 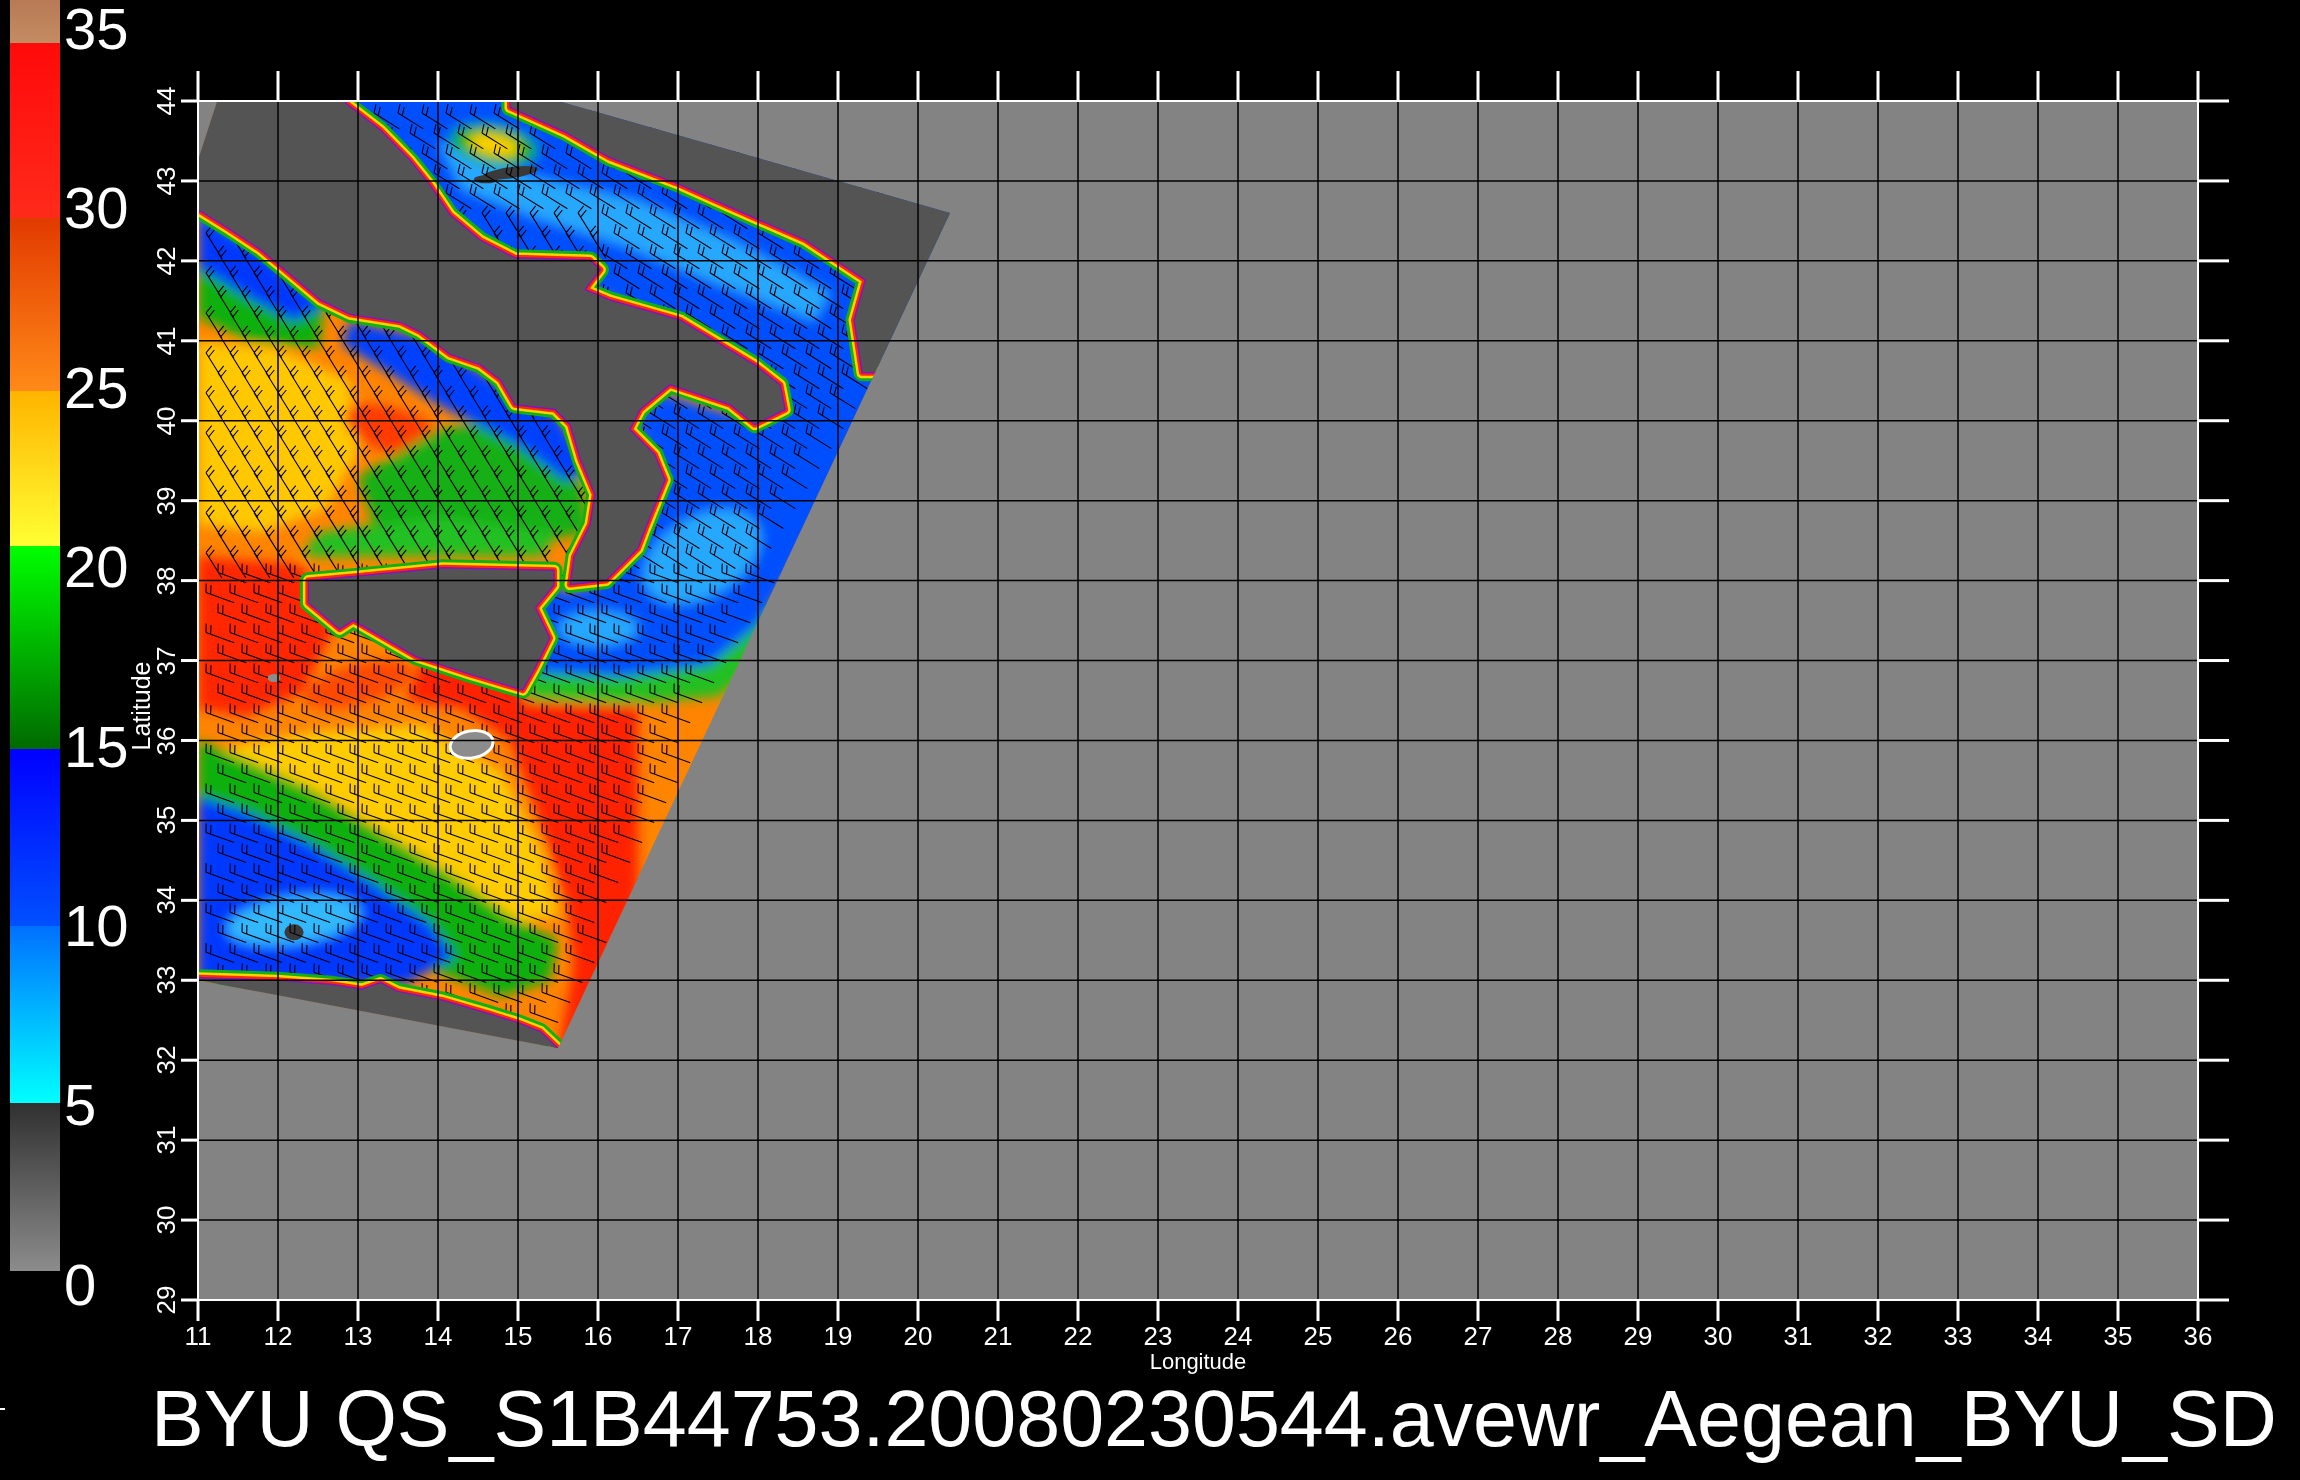 What do you see at coordinates (1078, 1336) in the screenshot?
I see `longitude-tick-label: 22` at bounding box center [1078, 1336].